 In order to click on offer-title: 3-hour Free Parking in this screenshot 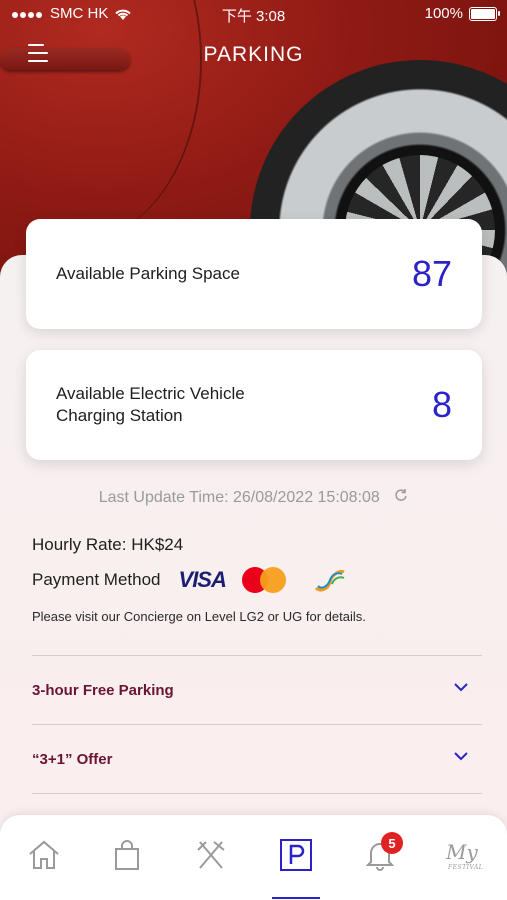, I will do `click(103, 690)`.